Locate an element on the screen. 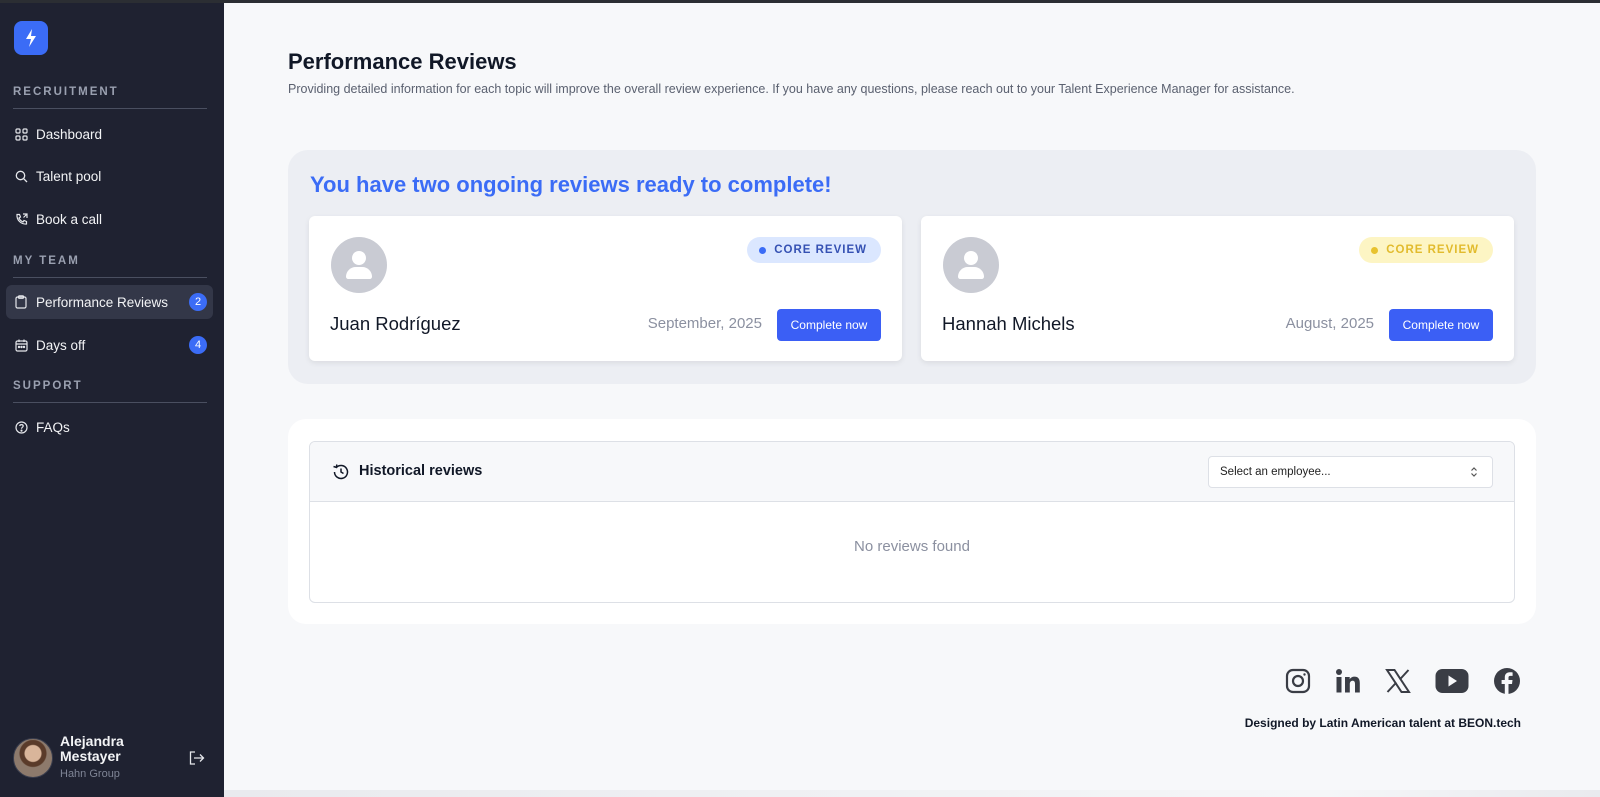 The height and width of the screenshot is (797, 1600). sidebar-item-label: Days off is located at coordinates (61, 345).